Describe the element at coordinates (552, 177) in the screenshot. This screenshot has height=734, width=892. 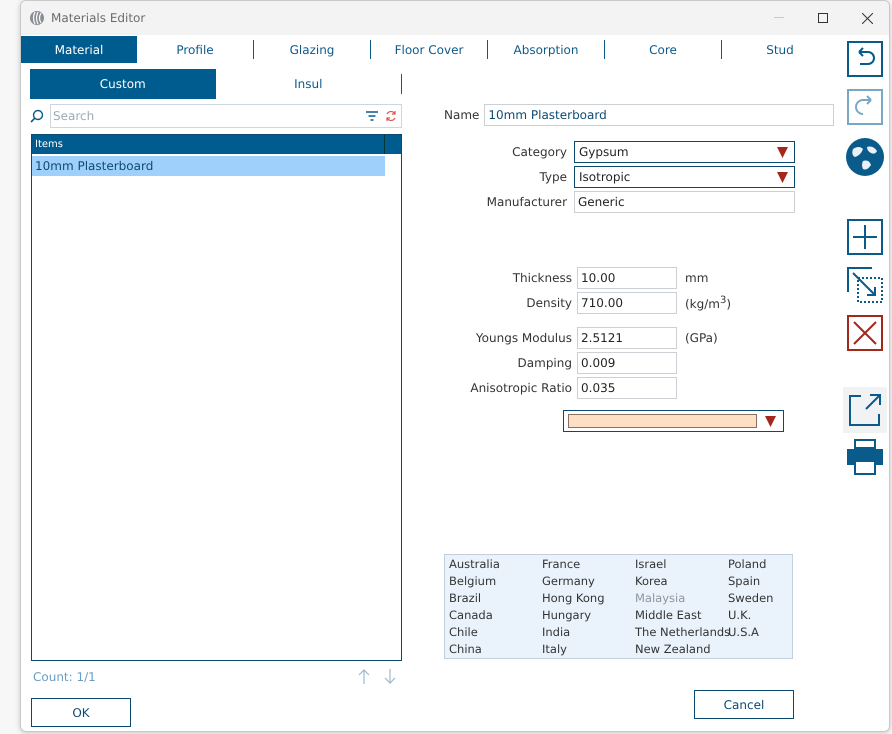
I see `field-label: Type` at that location.